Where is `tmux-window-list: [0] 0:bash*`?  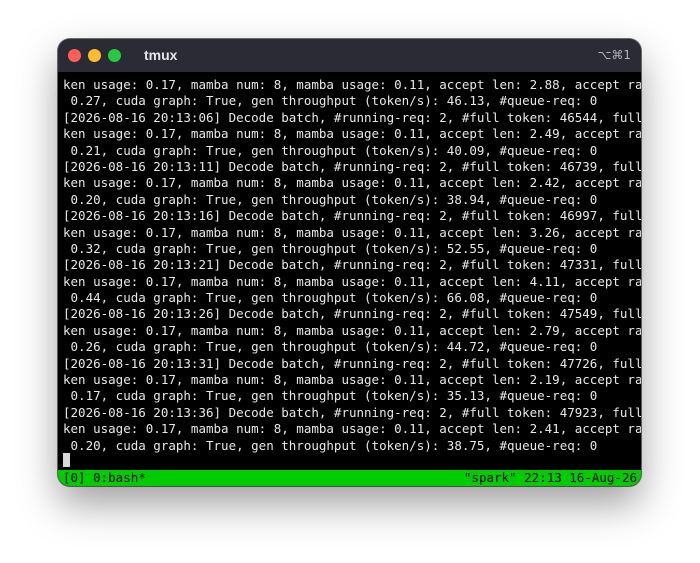 tmux-window-list: [0] 0:bash* is located at coordinates (104, 478).